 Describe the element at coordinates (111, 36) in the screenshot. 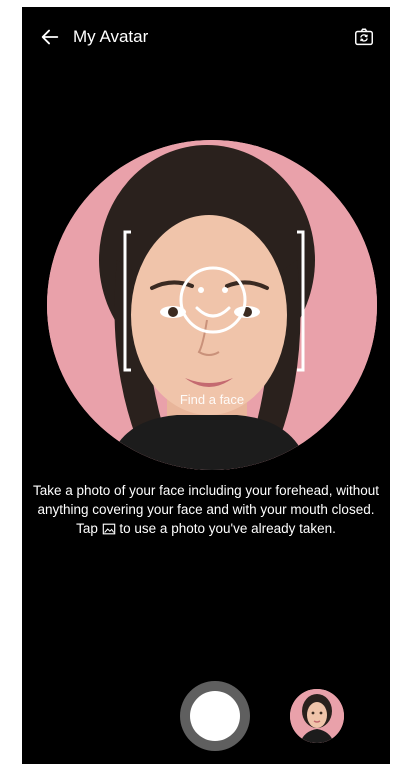

I see `page-title: My Avatar` at that location.